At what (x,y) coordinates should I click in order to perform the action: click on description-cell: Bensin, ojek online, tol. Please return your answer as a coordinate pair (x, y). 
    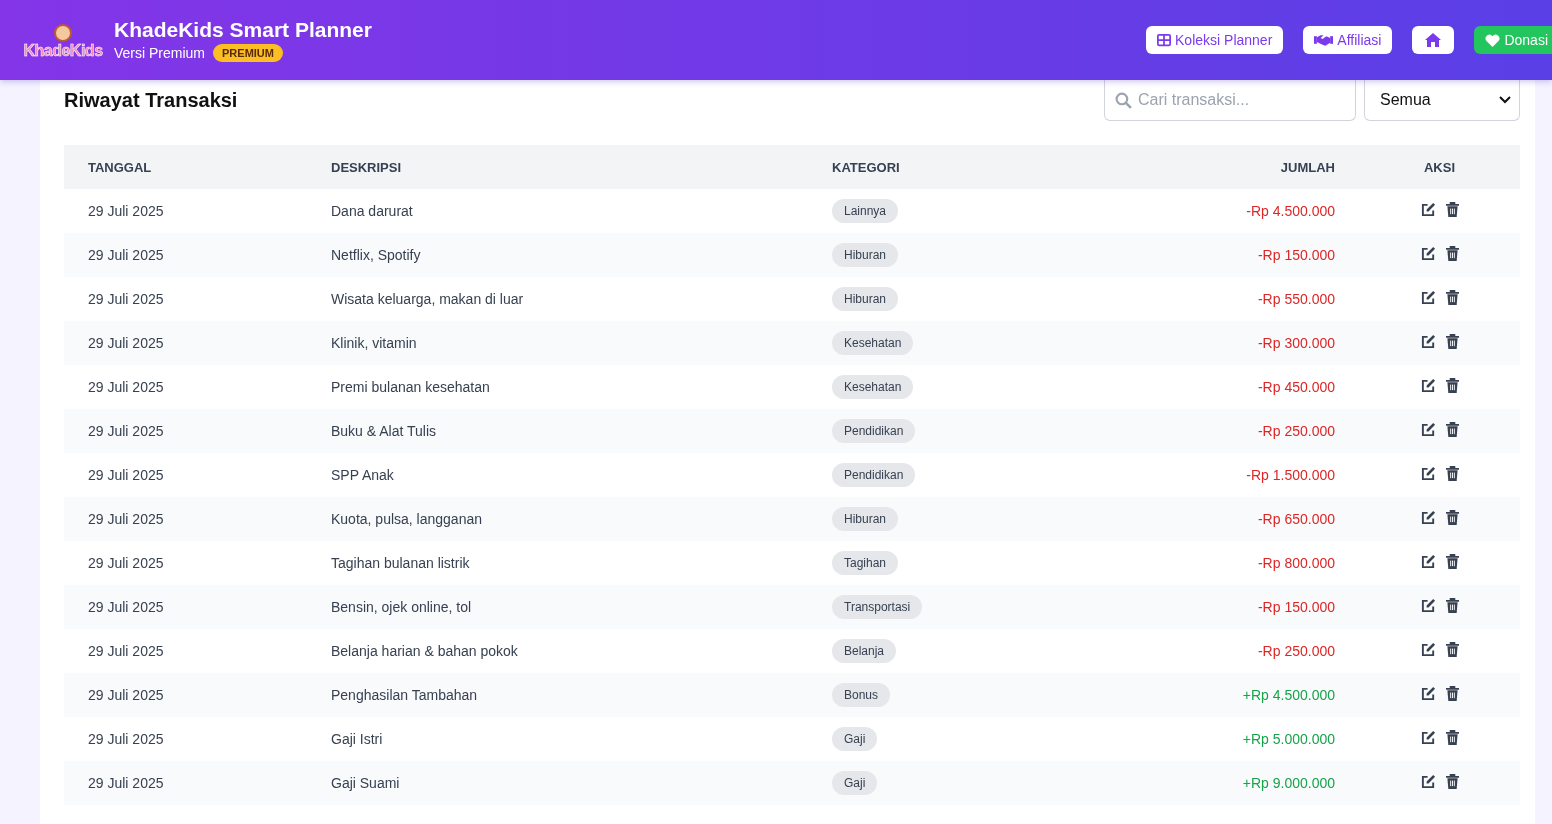
    Looking at the image, I should click on (557, 607).